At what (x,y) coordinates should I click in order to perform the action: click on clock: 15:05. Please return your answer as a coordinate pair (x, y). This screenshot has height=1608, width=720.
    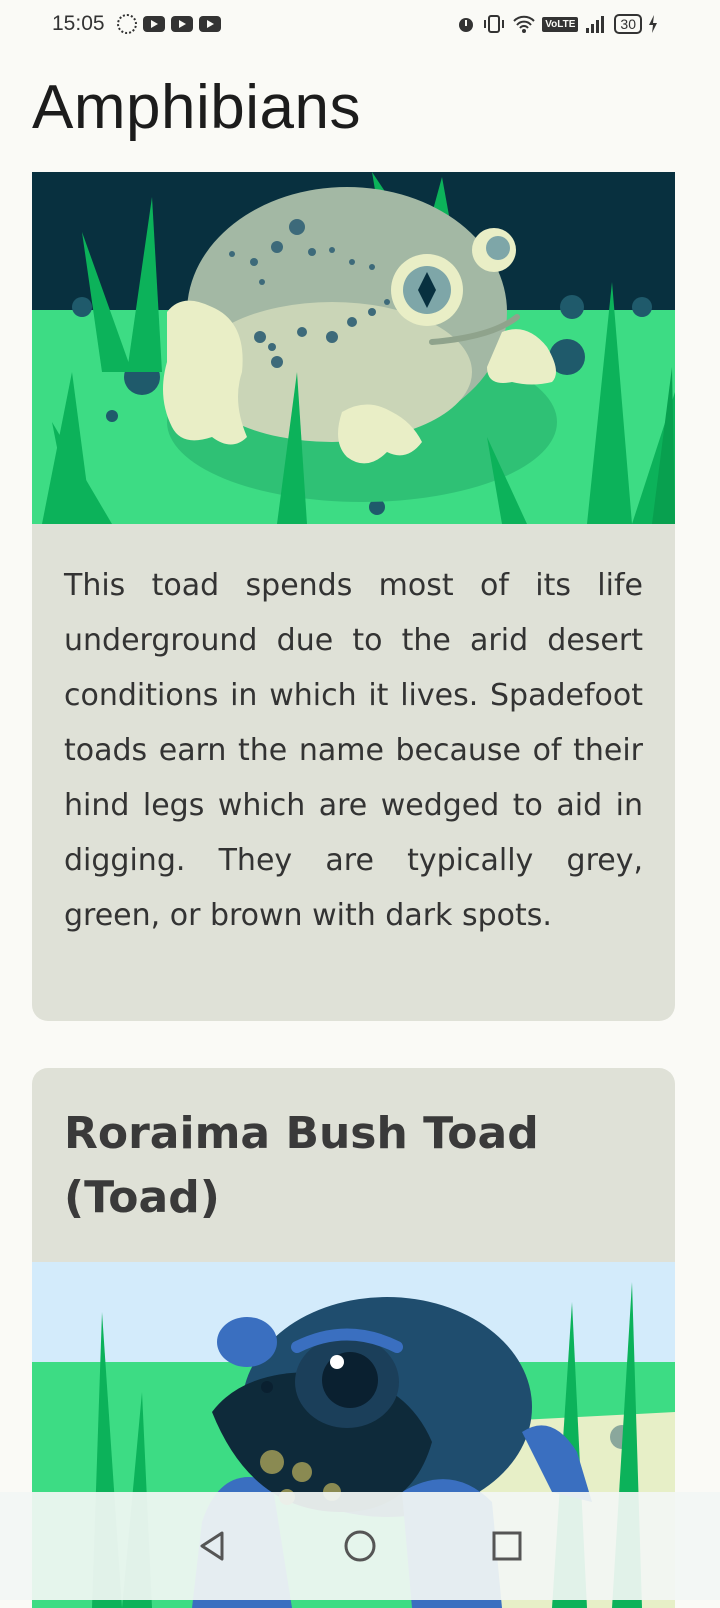
    Looking at the image, I should click on (78, 23).